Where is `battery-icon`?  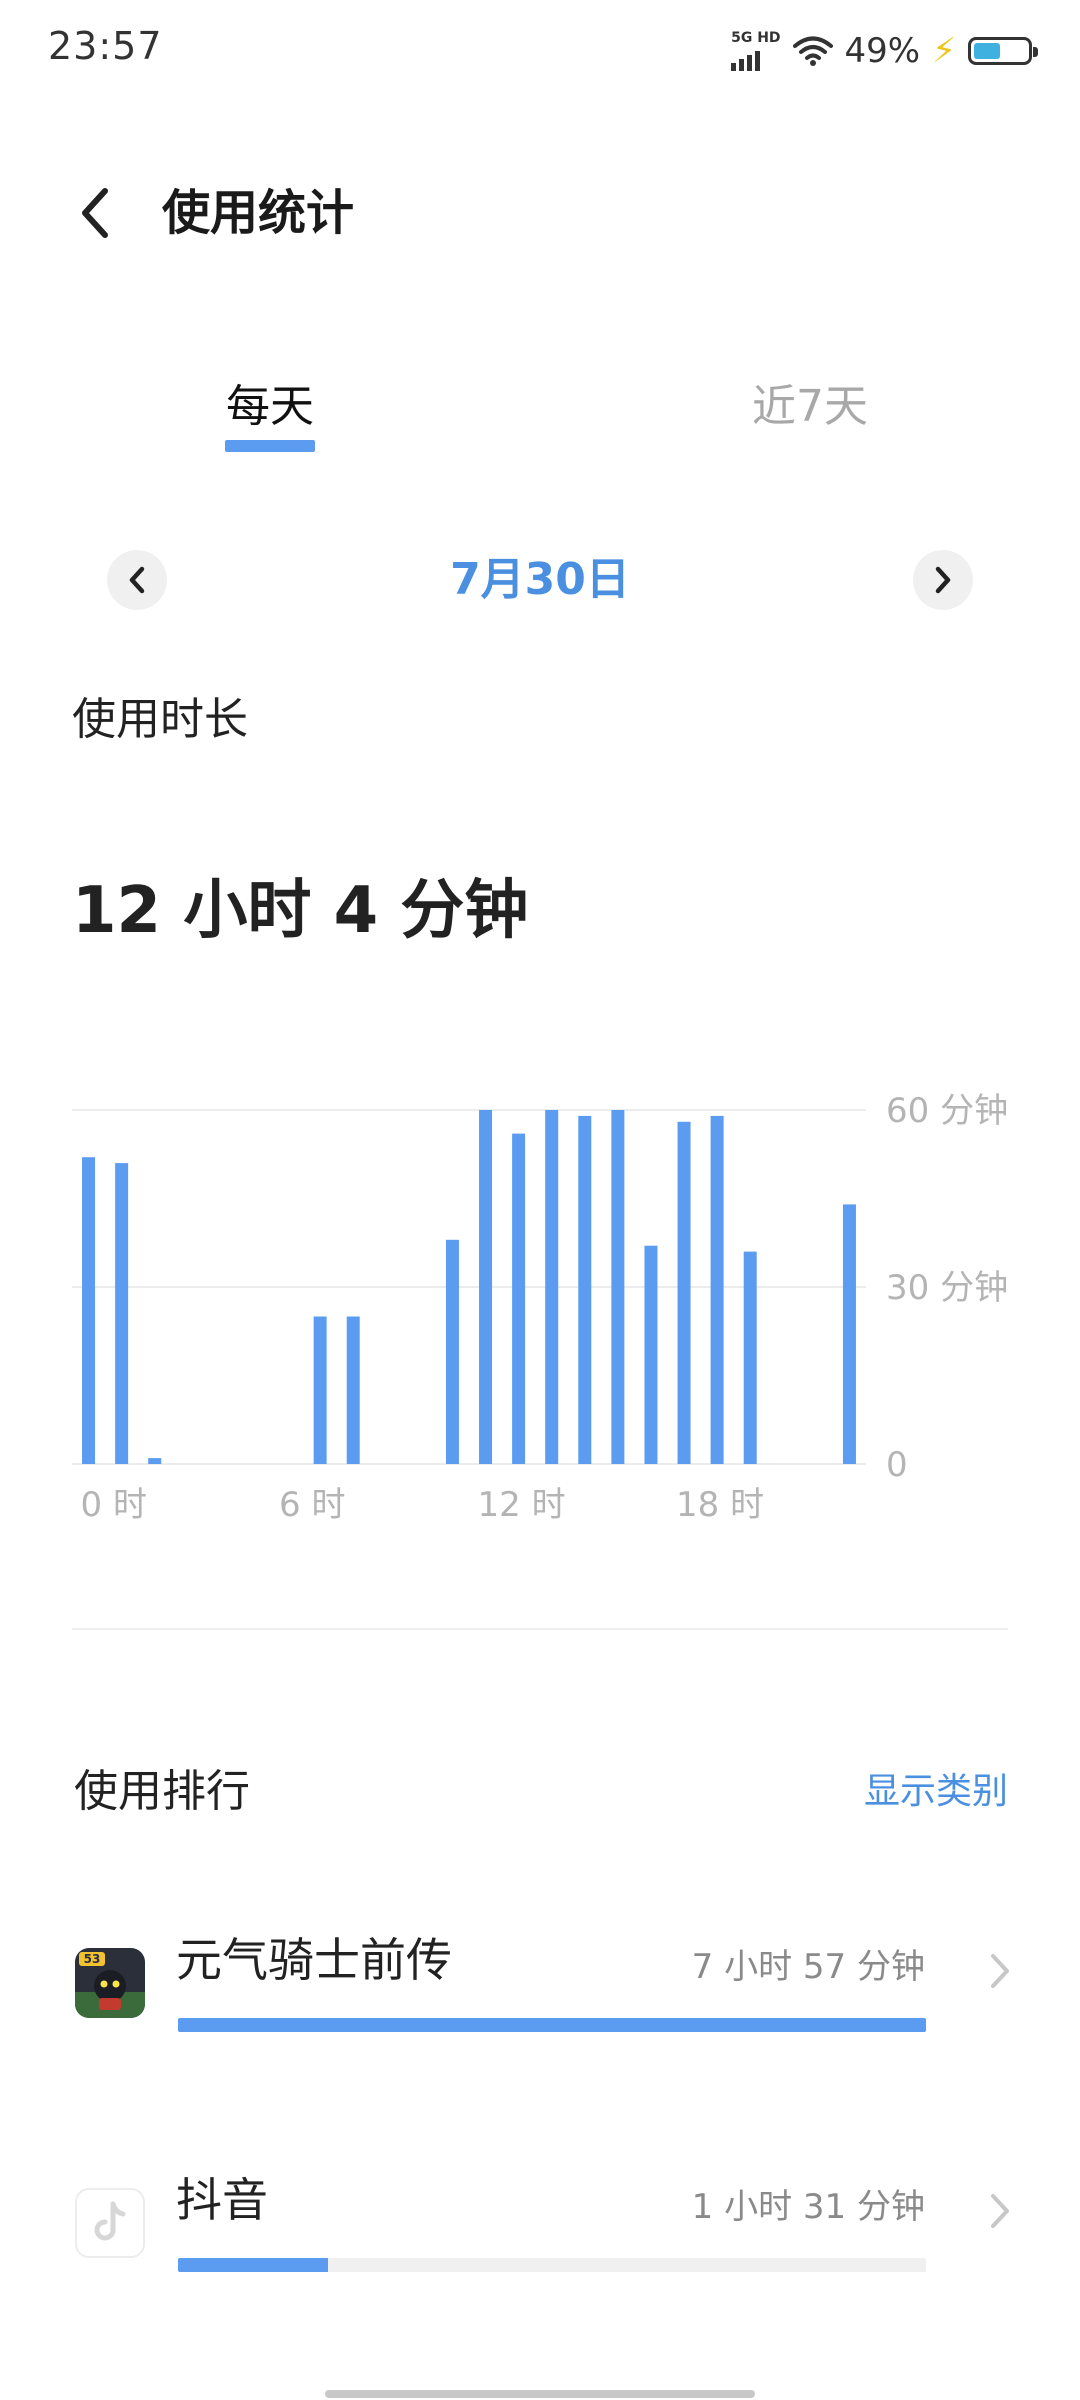 battery-icon is located at coordinates (1003, 51).